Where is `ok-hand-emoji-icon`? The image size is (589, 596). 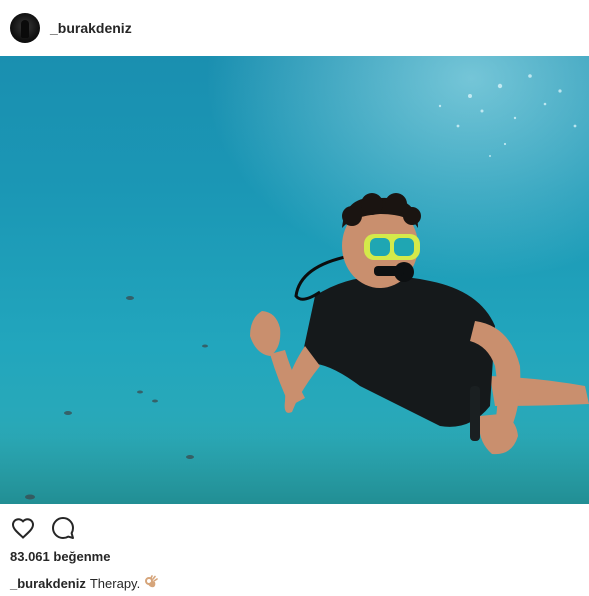 ok-hand-emoji-icon is located at coordinates (151, 583).